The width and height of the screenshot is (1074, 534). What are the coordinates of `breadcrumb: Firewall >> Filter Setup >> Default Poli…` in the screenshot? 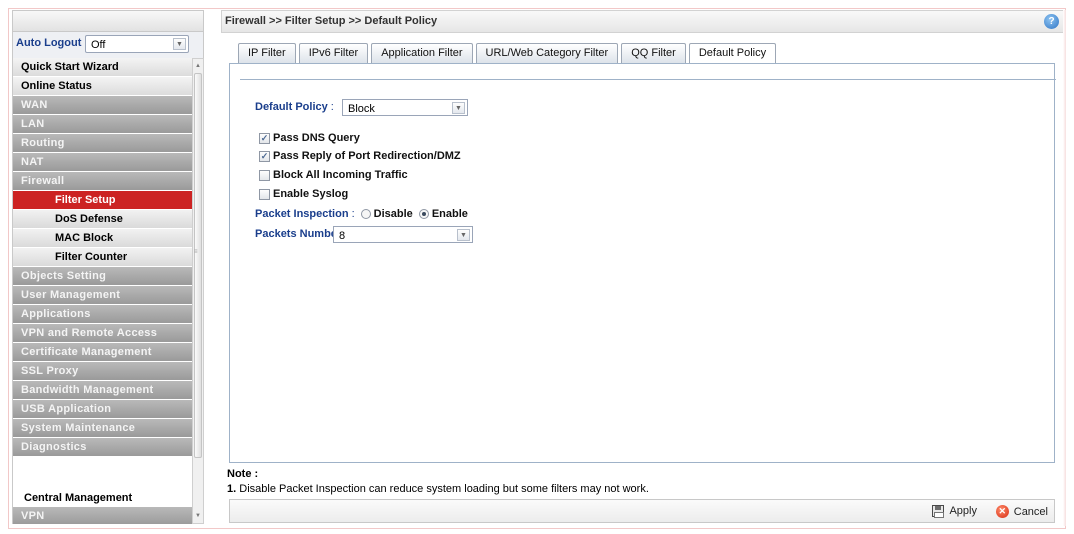 It's located at (331, 21).